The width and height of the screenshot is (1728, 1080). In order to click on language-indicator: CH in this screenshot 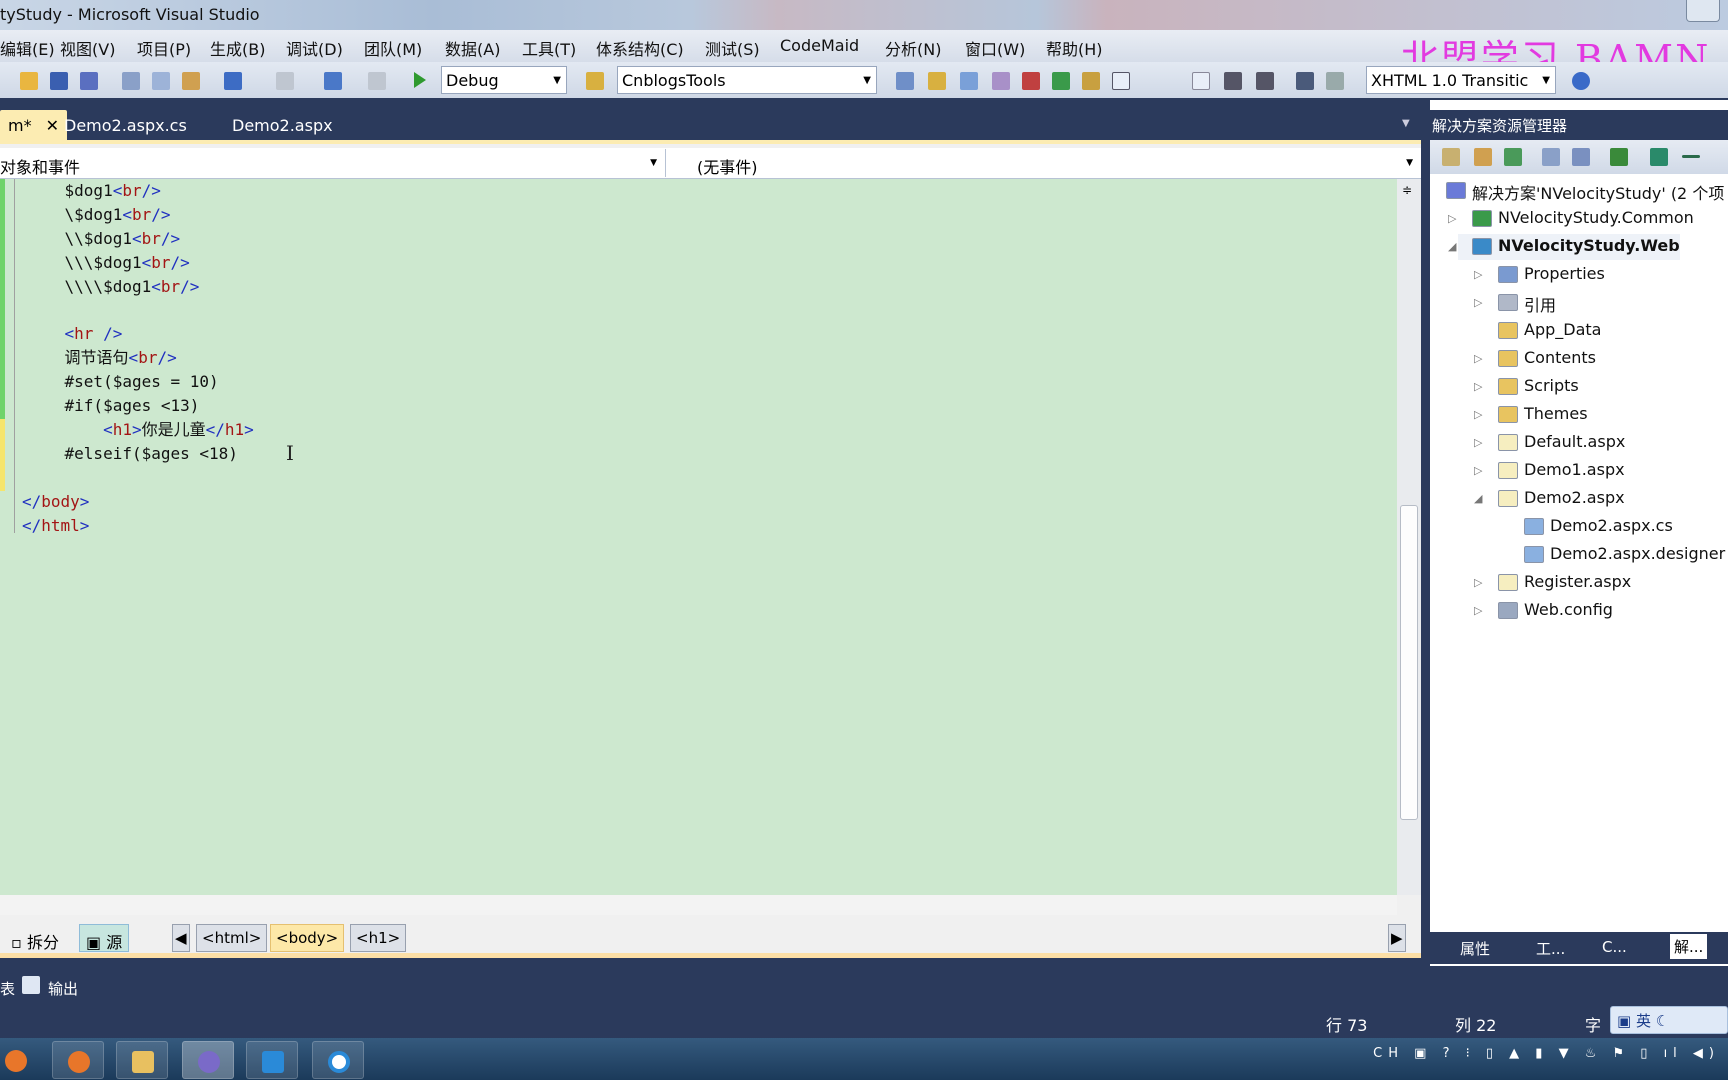, I will do `click(1388, 1053)`.